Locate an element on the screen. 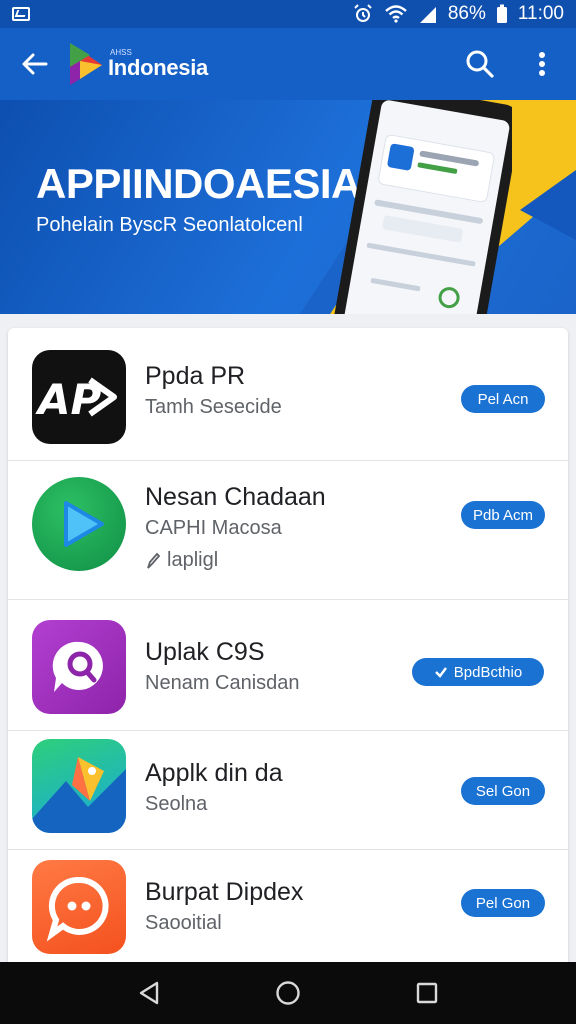 The image size is (576, 1024). arrow-back-icon is located at coordinates (35, 64).